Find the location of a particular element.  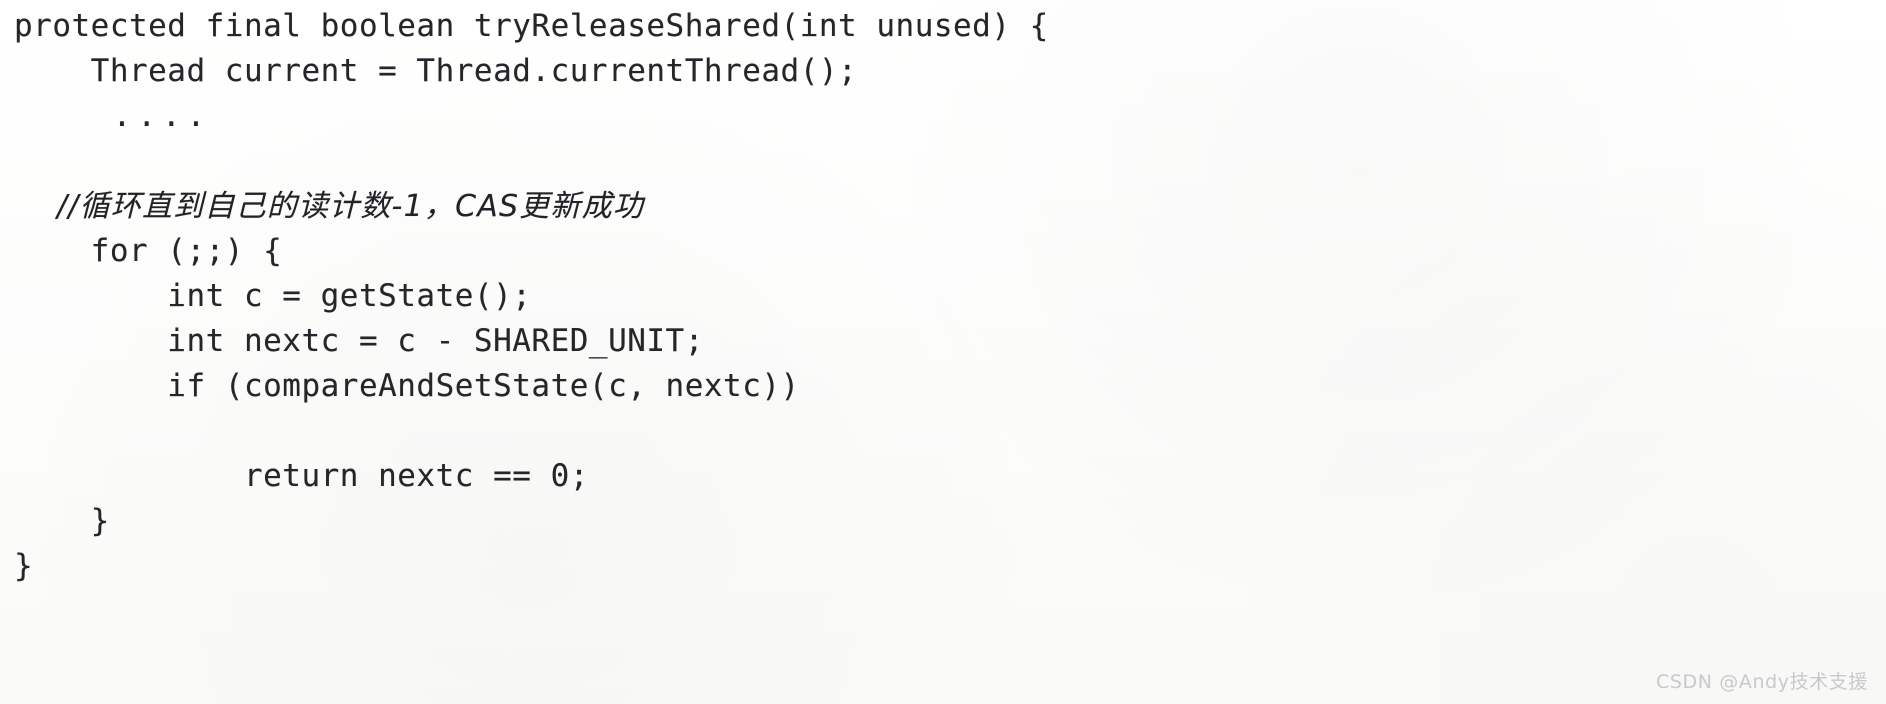

csdn-watermark: CSDN @Andy技术支援 is located at coordinates (1762, 682).